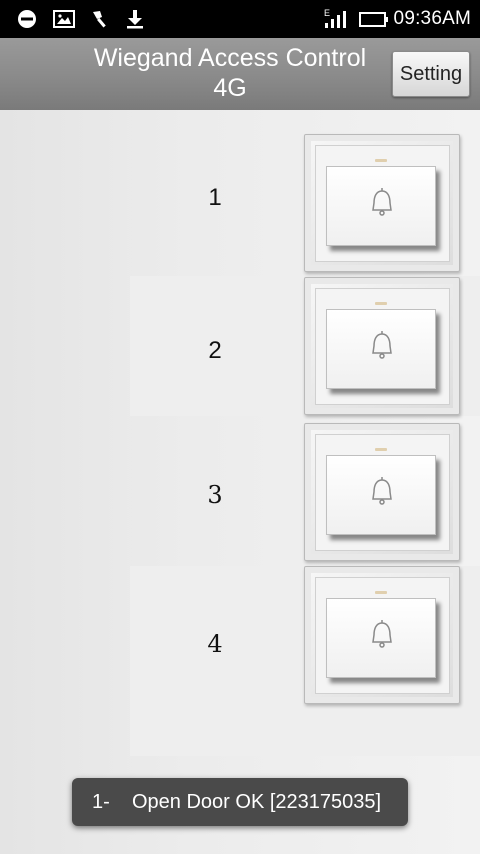 The image size is (480, 854). I want to click on toast-message: 1- Open Door OK [223175035], so click(240, 802).